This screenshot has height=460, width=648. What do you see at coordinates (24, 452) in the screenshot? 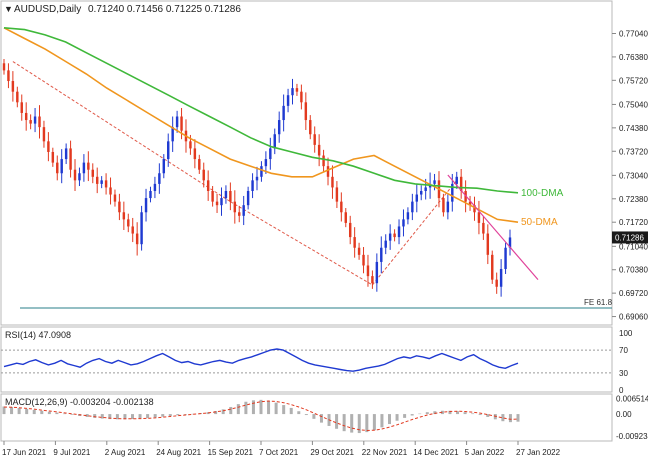
I see `x-tick-label-0: 17 Jun 2021` at bounding box center [24, 452].